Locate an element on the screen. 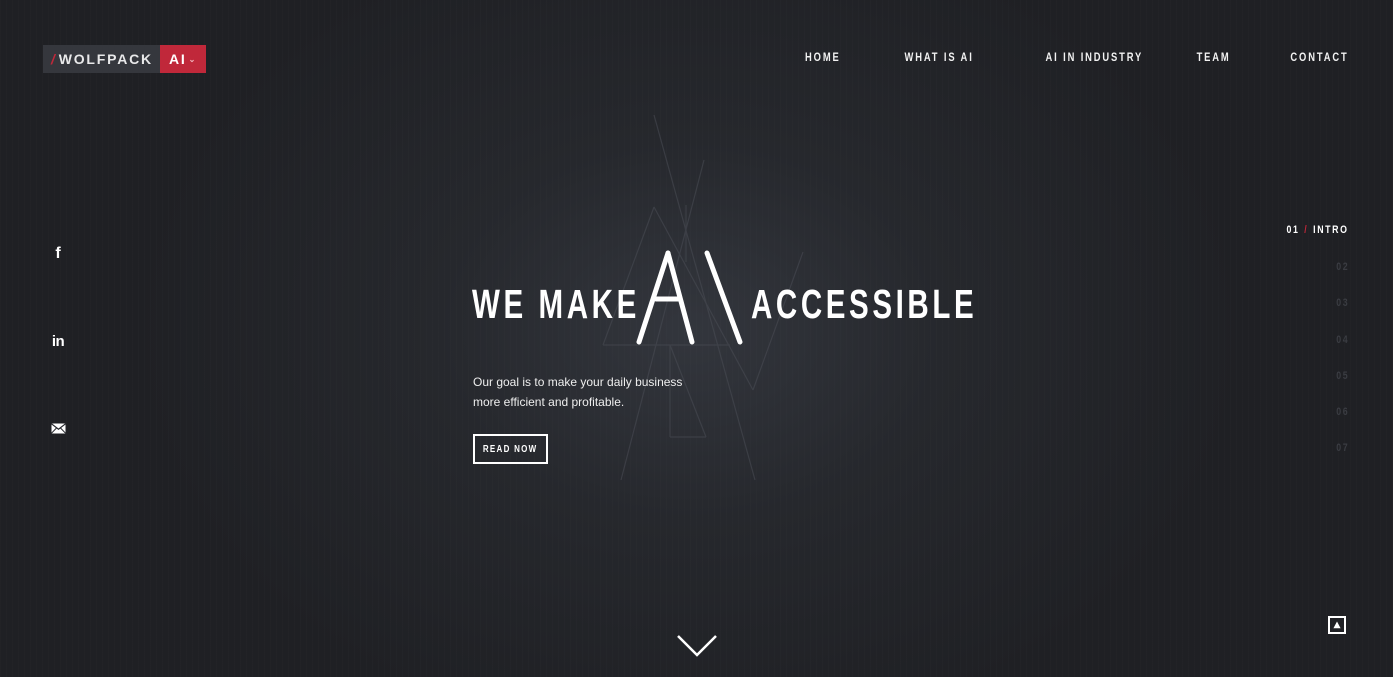 The image size is (1393, 677). read-now-label: READ NOW is located at coordinates (510, 449).